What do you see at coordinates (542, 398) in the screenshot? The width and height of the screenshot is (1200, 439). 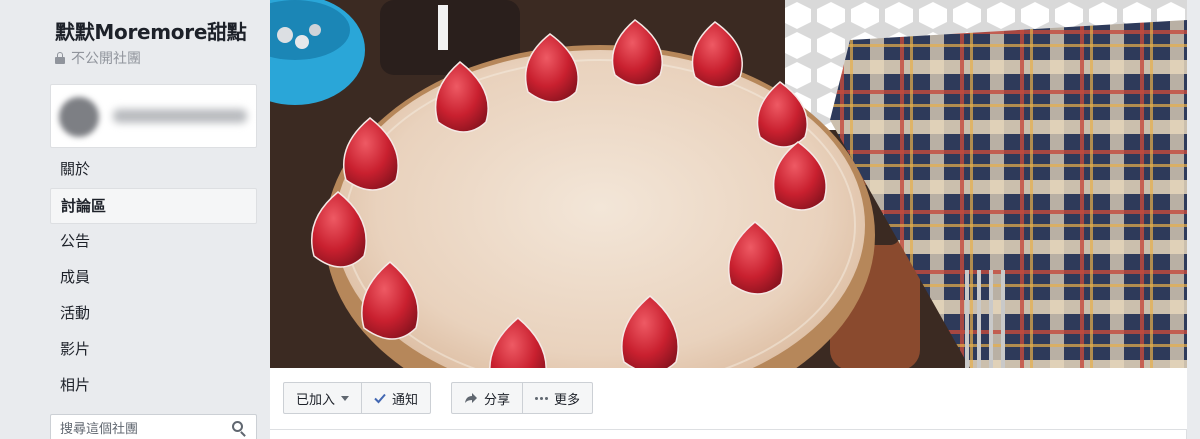 I see `more-dots-icon` at bounding box center [542, 398].